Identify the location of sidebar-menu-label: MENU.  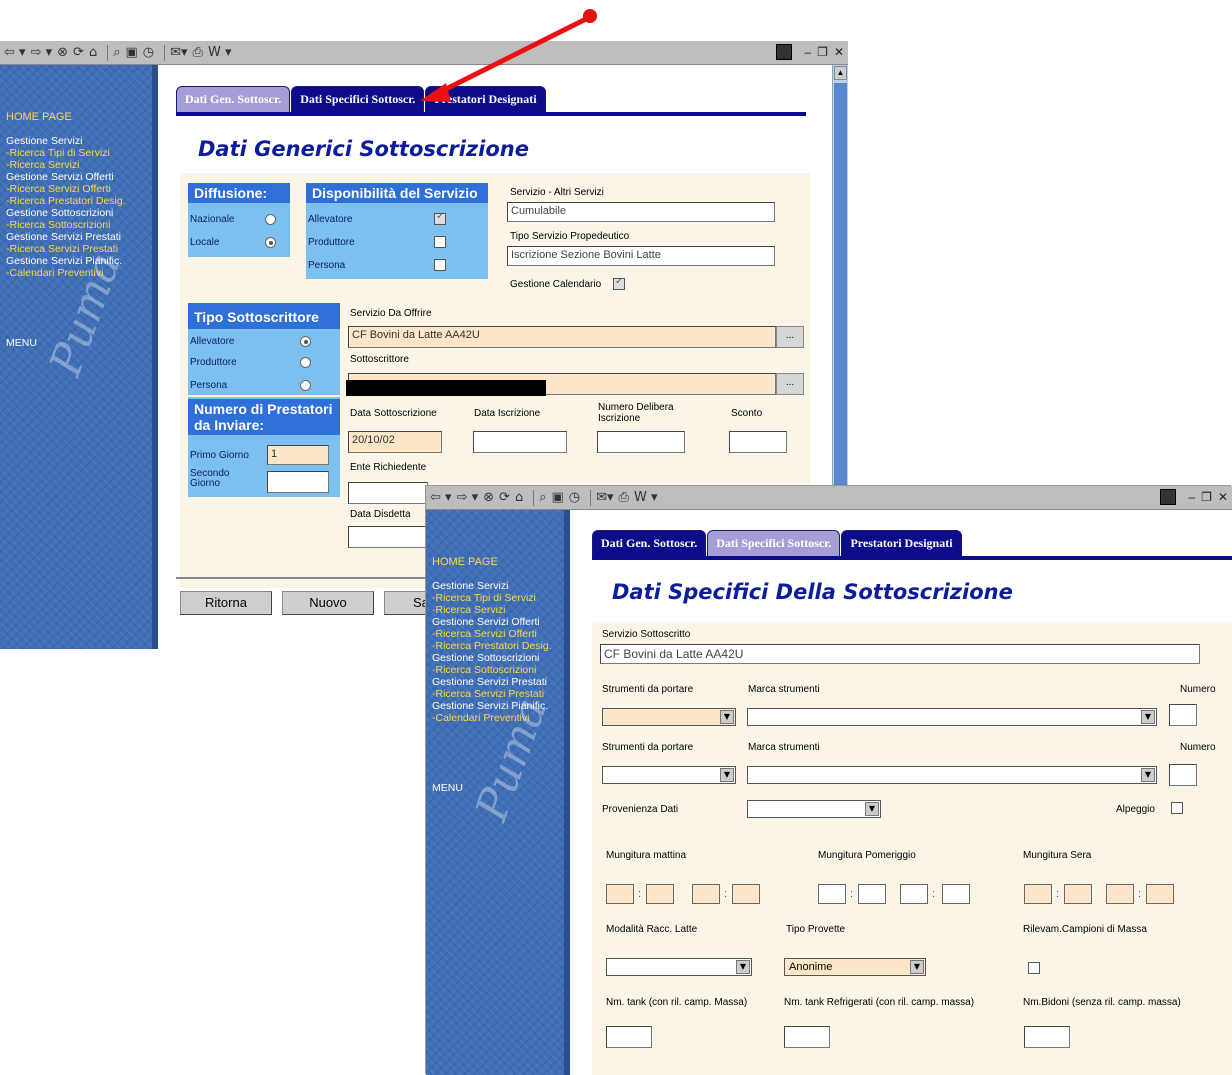
(447, 788).